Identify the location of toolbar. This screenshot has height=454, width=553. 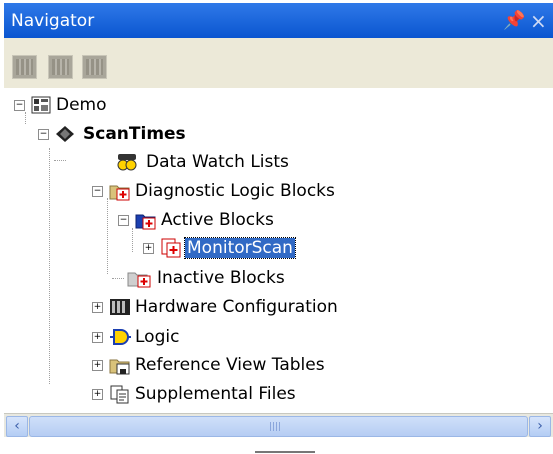
(278, 63).